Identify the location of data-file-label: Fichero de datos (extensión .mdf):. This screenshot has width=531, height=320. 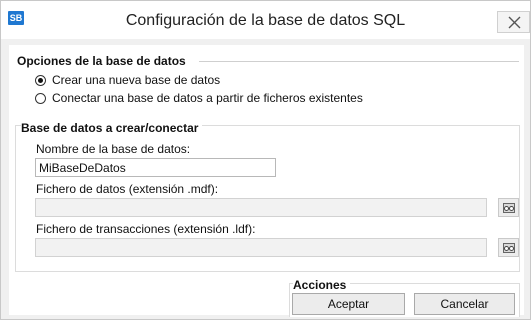
(127, 189).